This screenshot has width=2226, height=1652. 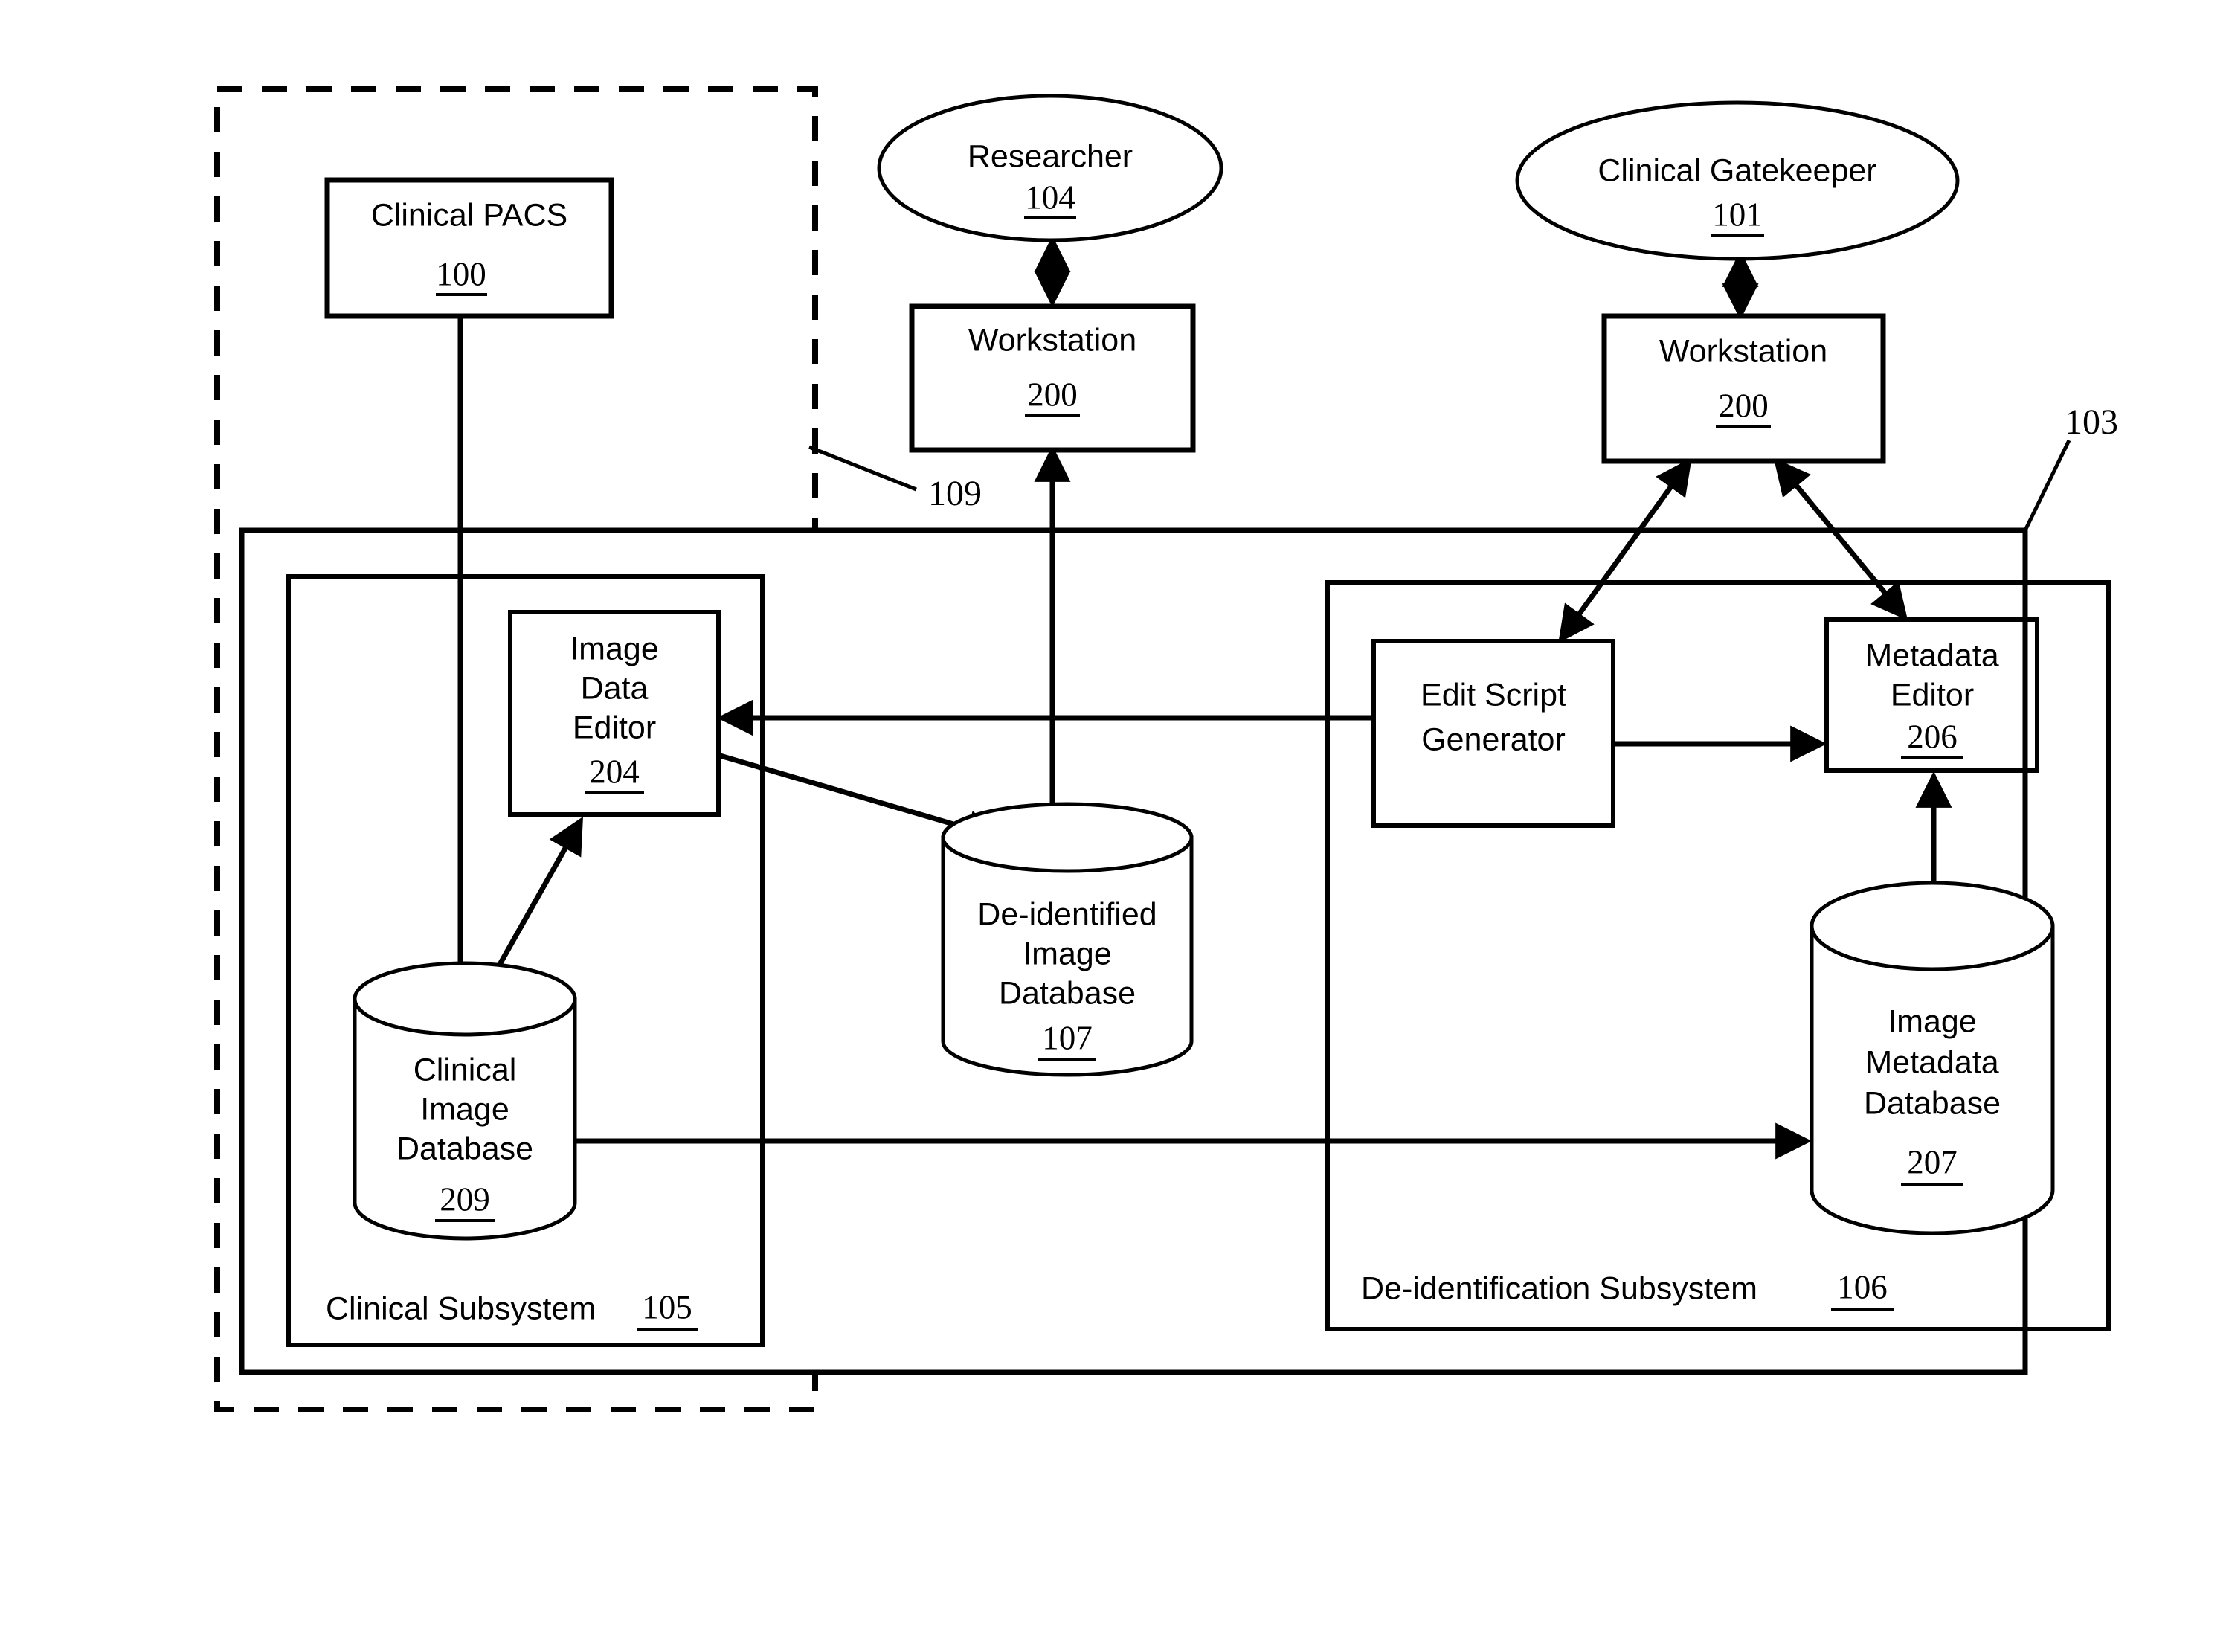 I want to click on callout-109-ref: 109, so click(x=955, y=493).